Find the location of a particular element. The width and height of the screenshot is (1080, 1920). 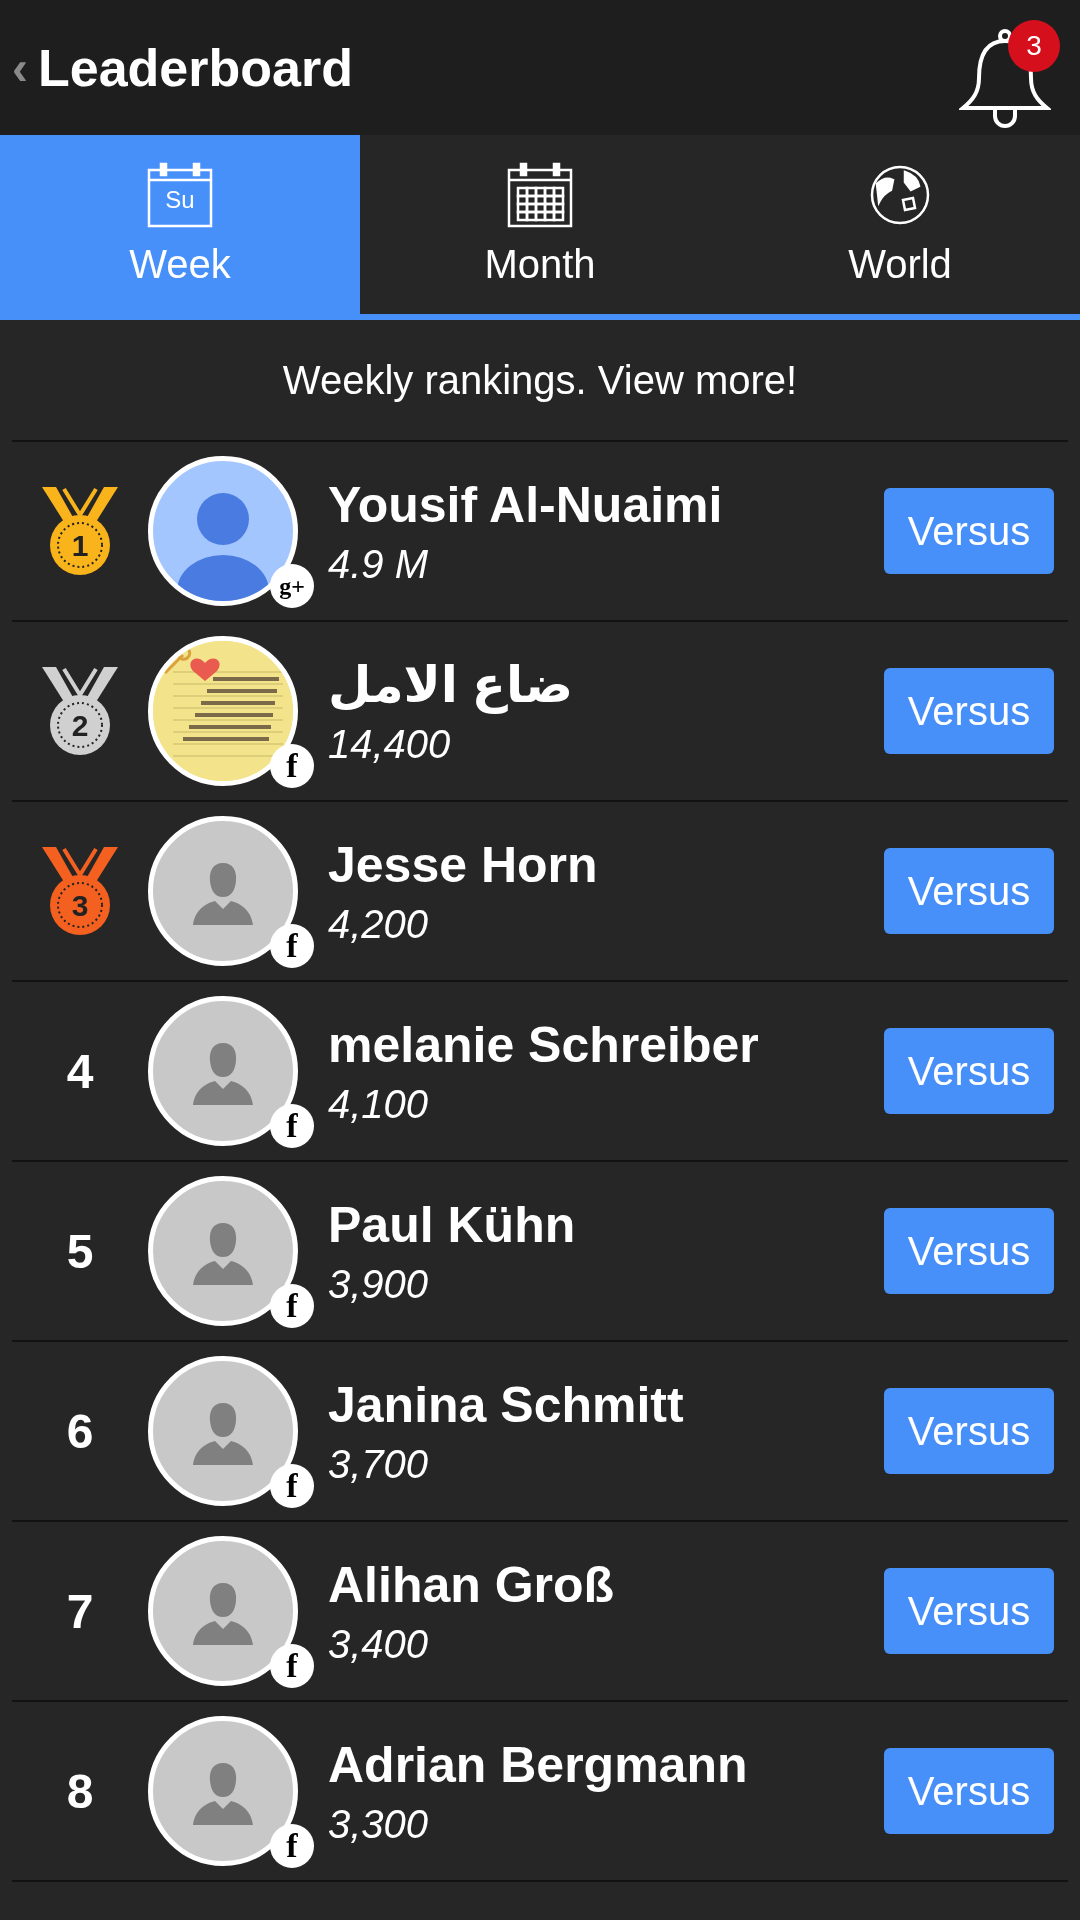

network-badge: g+ is located at coordinates (292, 586).